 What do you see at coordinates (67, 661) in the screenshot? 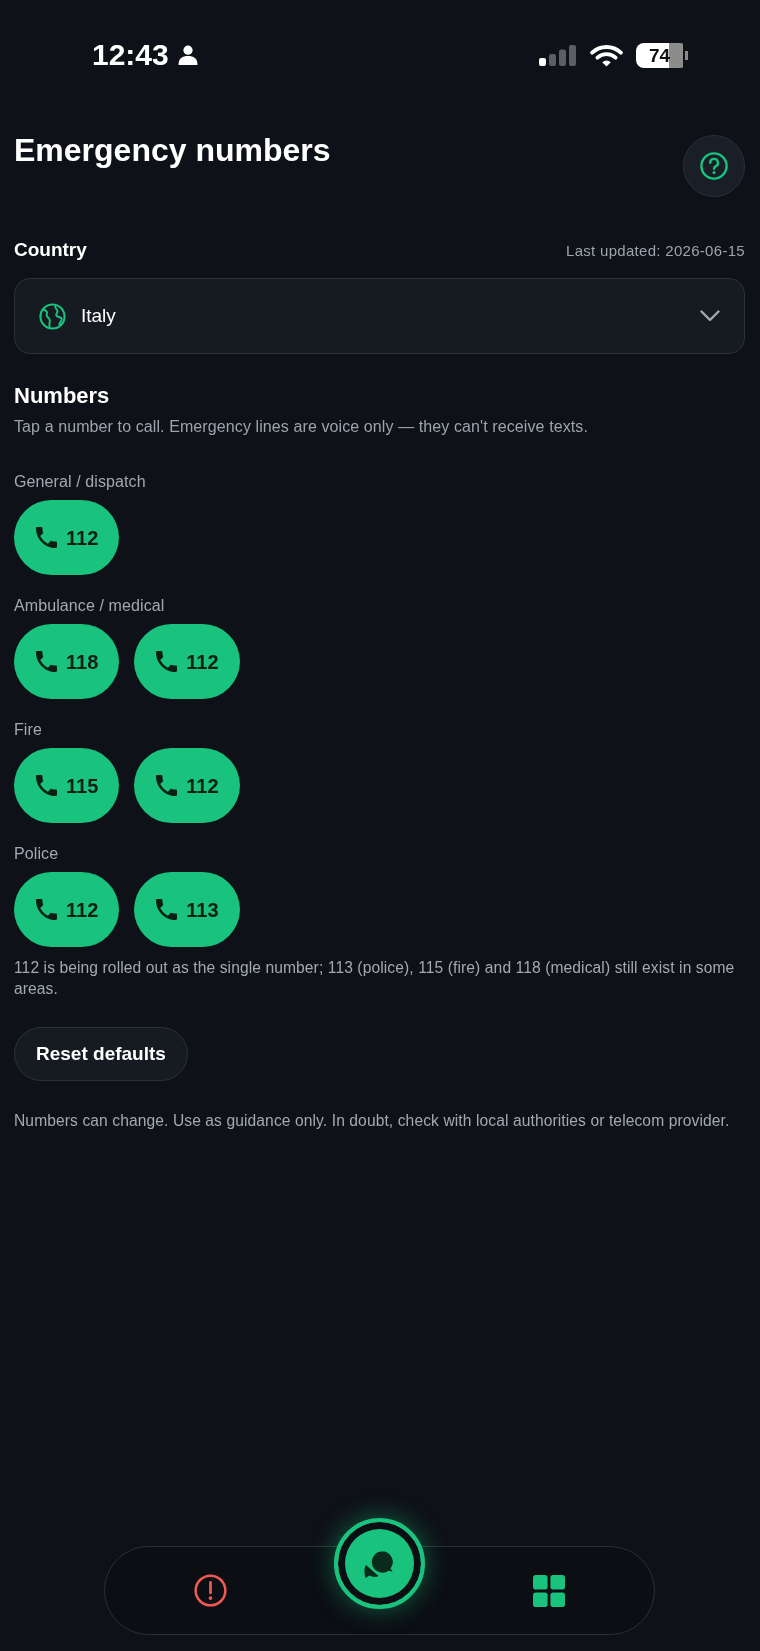
I see `call-button: 118` at bounding box center [67, 661].